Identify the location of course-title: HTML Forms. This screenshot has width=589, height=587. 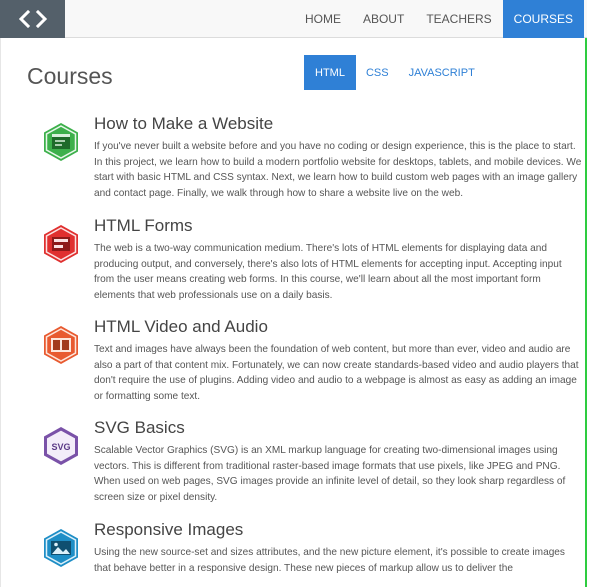
(143, 226).